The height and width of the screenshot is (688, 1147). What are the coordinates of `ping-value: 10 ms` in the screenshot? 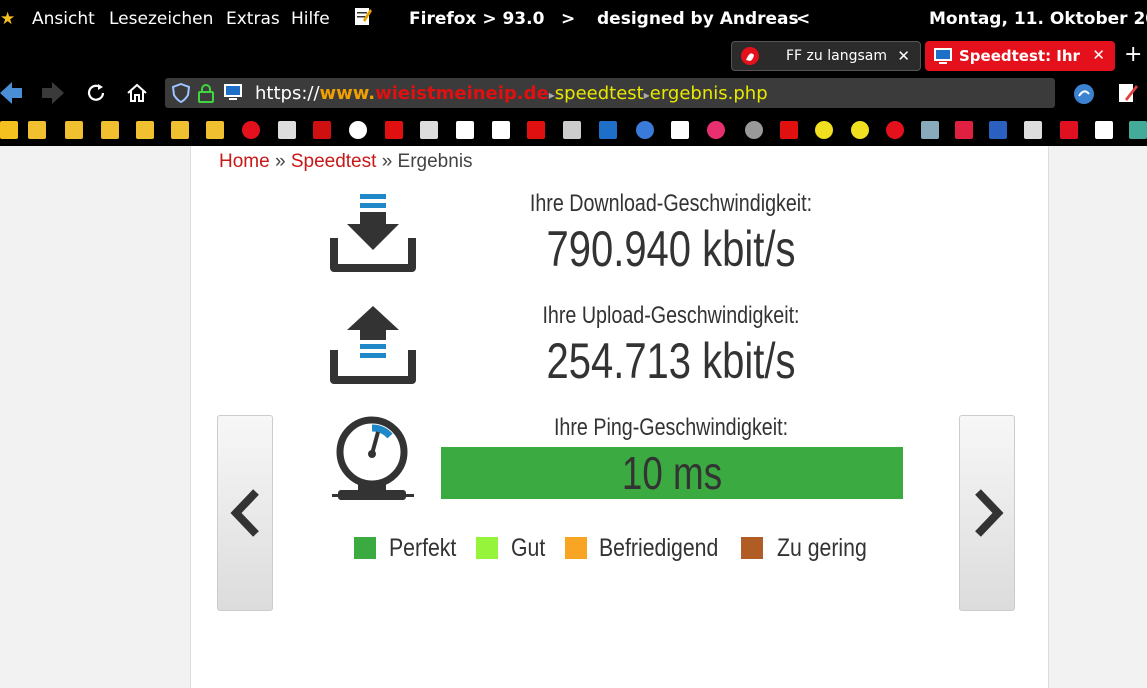 It's located at (672, 473).